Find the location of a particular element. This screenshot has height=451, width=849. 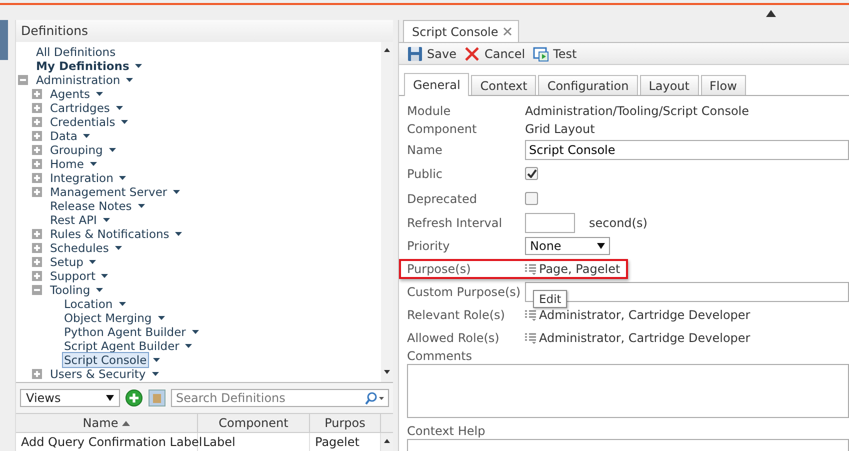

tree-item: Support is located at coordinates (73, 276).